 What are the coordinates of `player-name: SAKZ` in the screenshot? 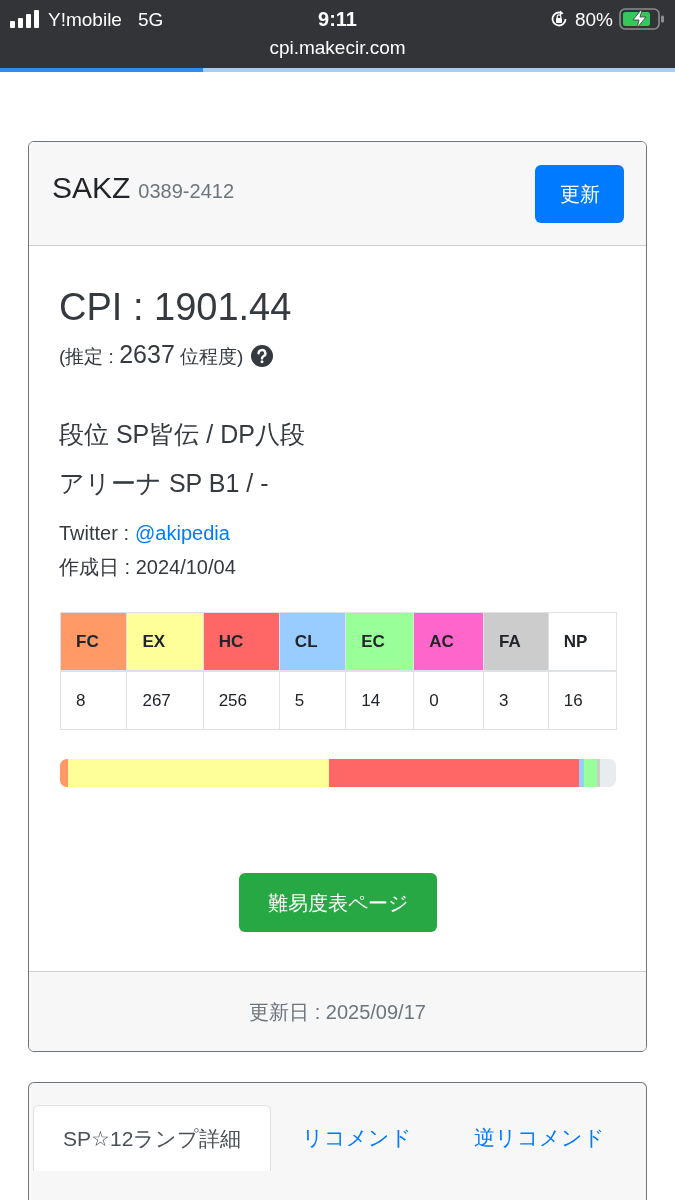 It's located at (91, 187).